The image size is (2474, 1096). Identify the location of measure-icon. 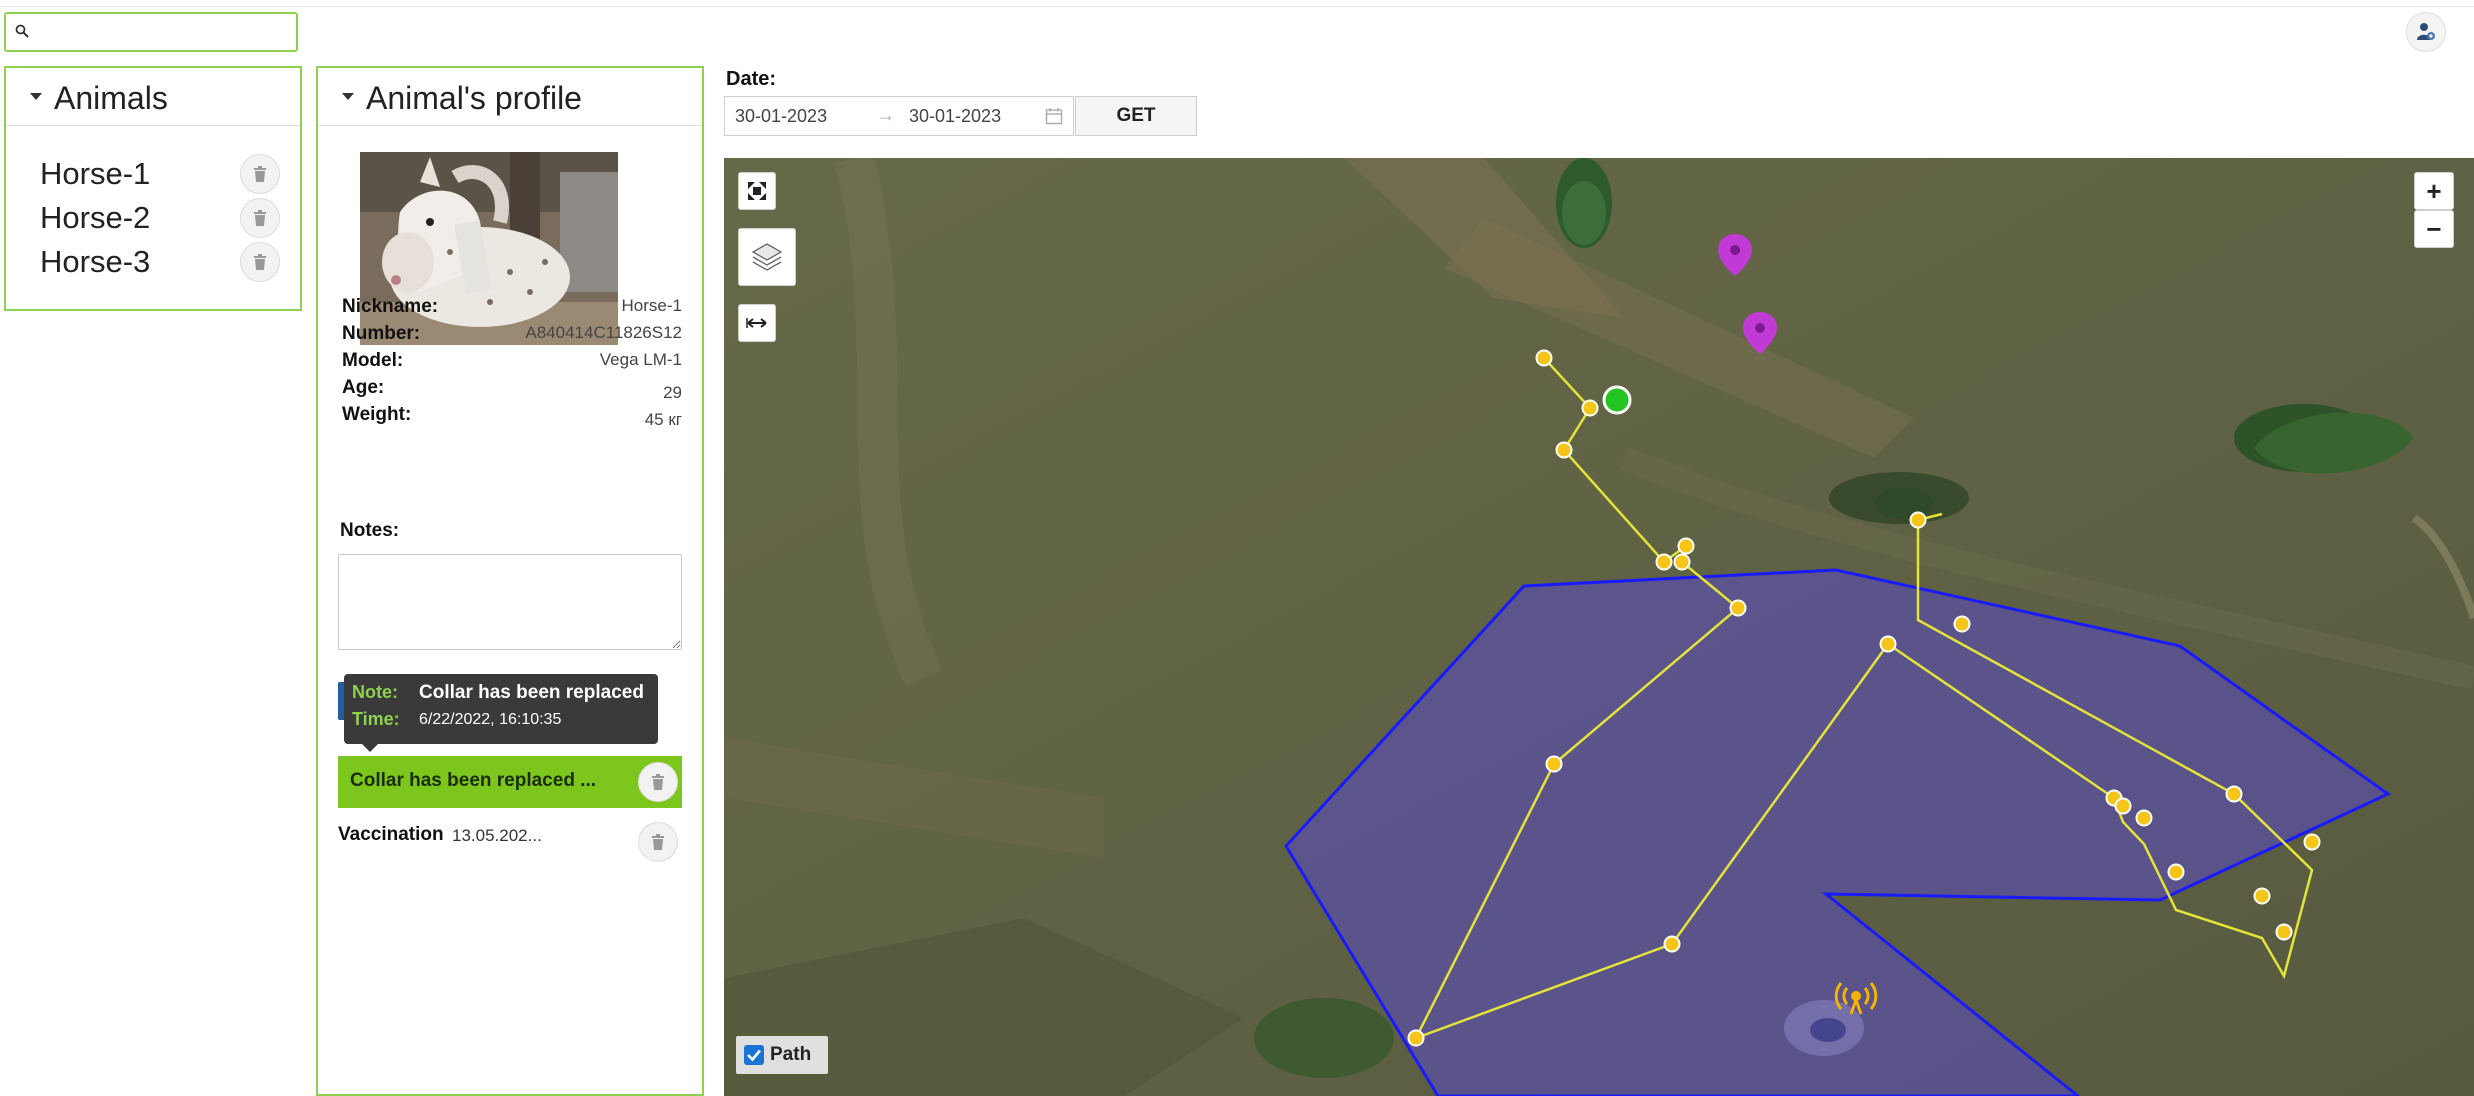
(756, 323).